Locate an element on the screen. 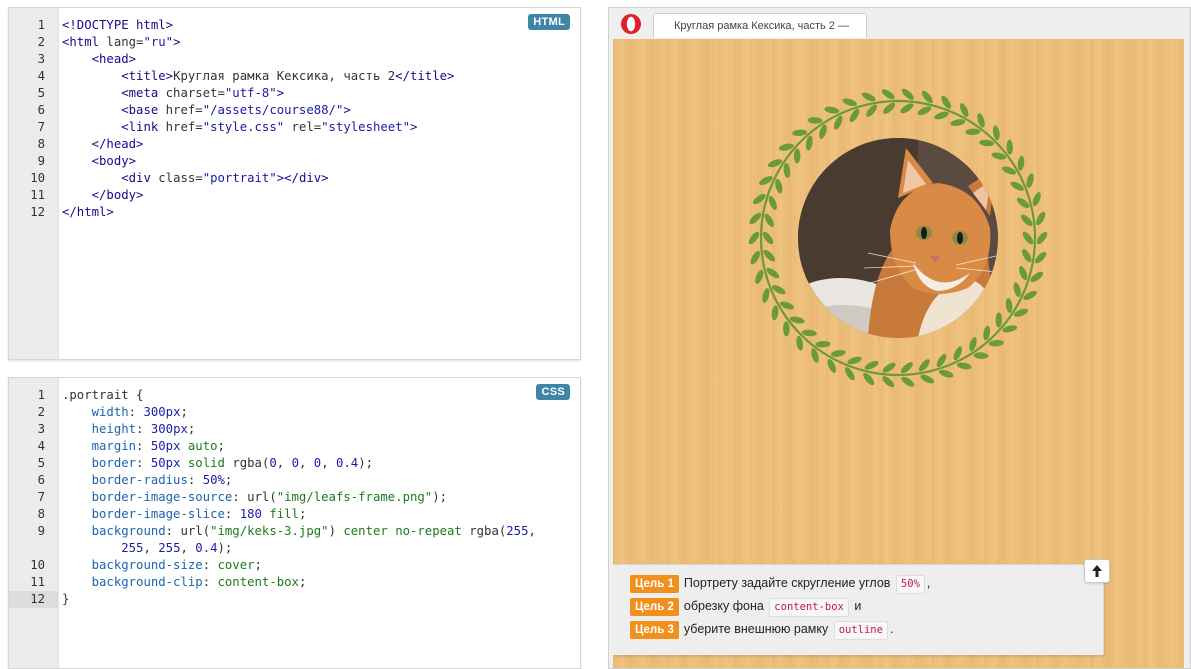 The height and width of the screenshot is (669, 1191). code-line: 1 .portrait { is located at coordinates (294, 395).